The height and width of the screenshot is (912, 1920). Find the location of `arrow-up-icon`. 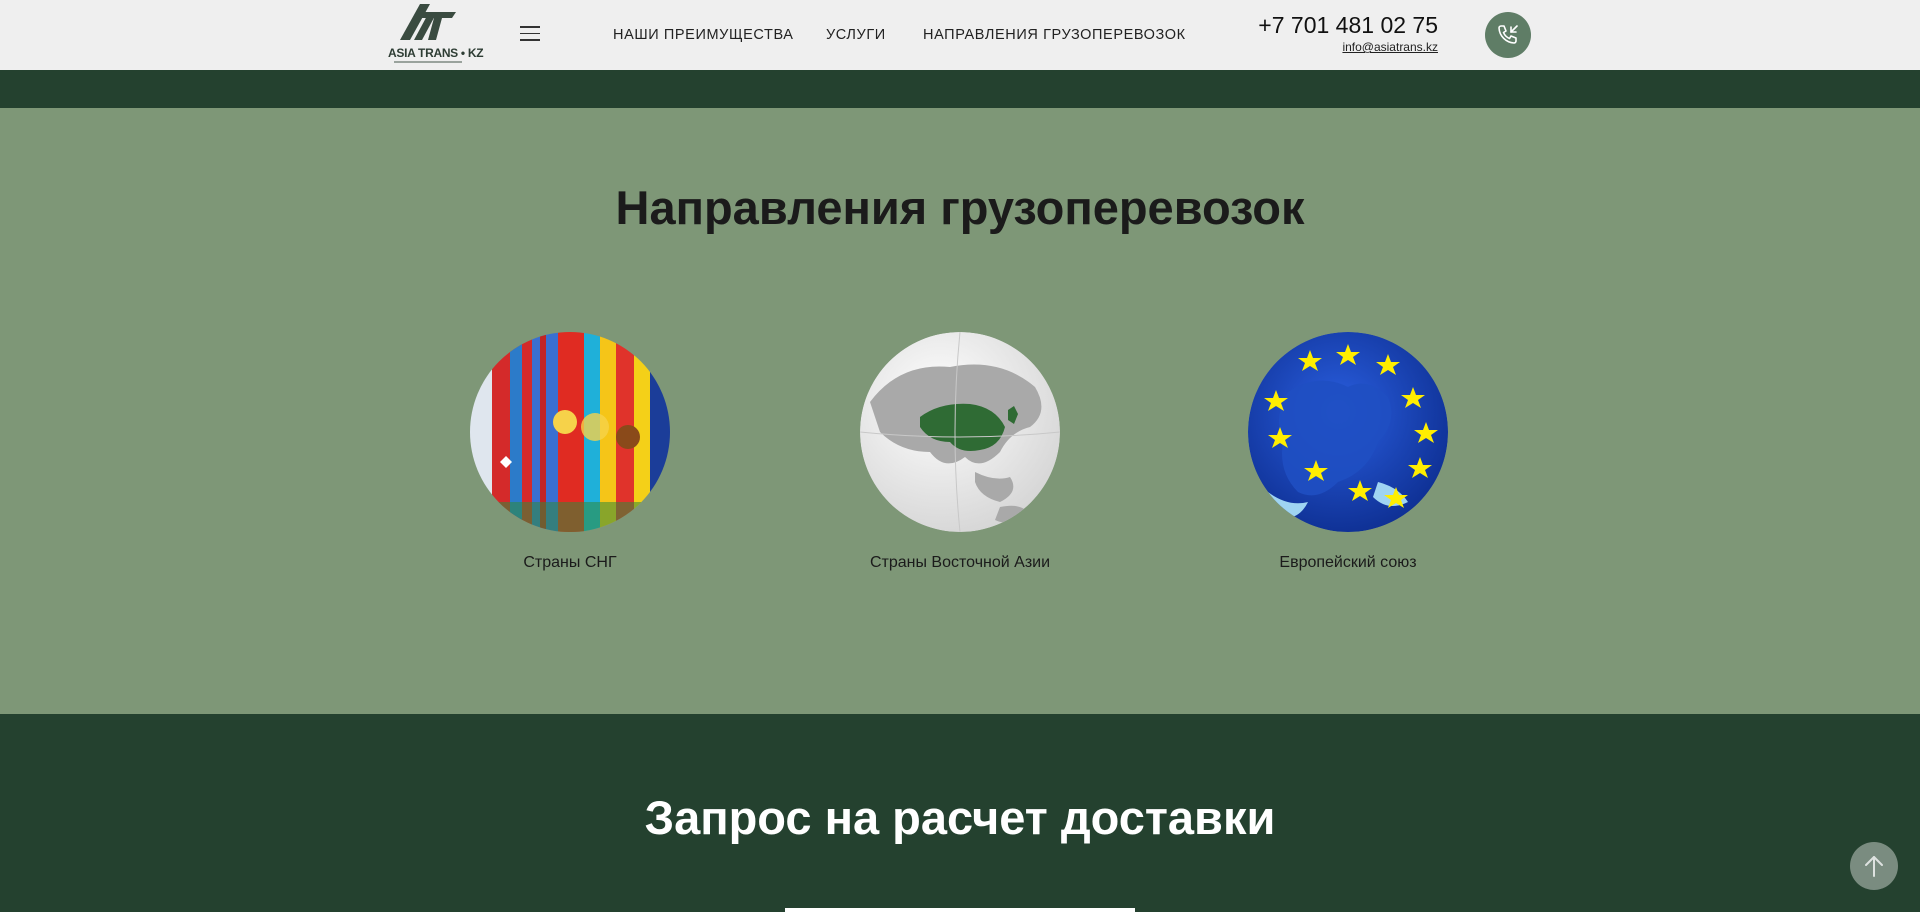

arrow-up-icon is located at coordinates (1874, 866).